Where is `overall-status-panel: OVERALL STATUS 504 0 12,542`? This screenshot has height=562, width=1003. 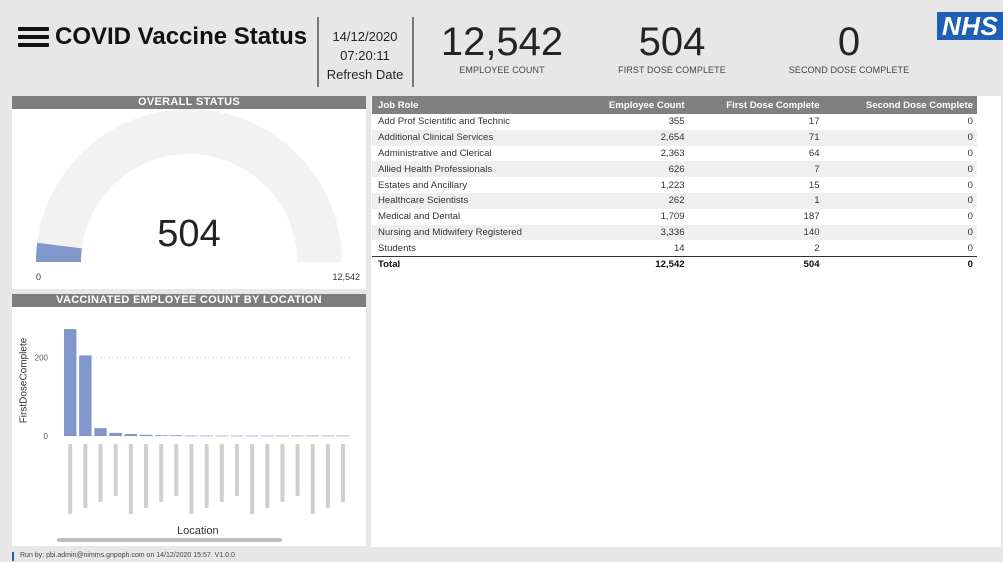
overall-status-panel: OVERALL STATUS 504 0 12,542 is located at coordinates (189, 192).